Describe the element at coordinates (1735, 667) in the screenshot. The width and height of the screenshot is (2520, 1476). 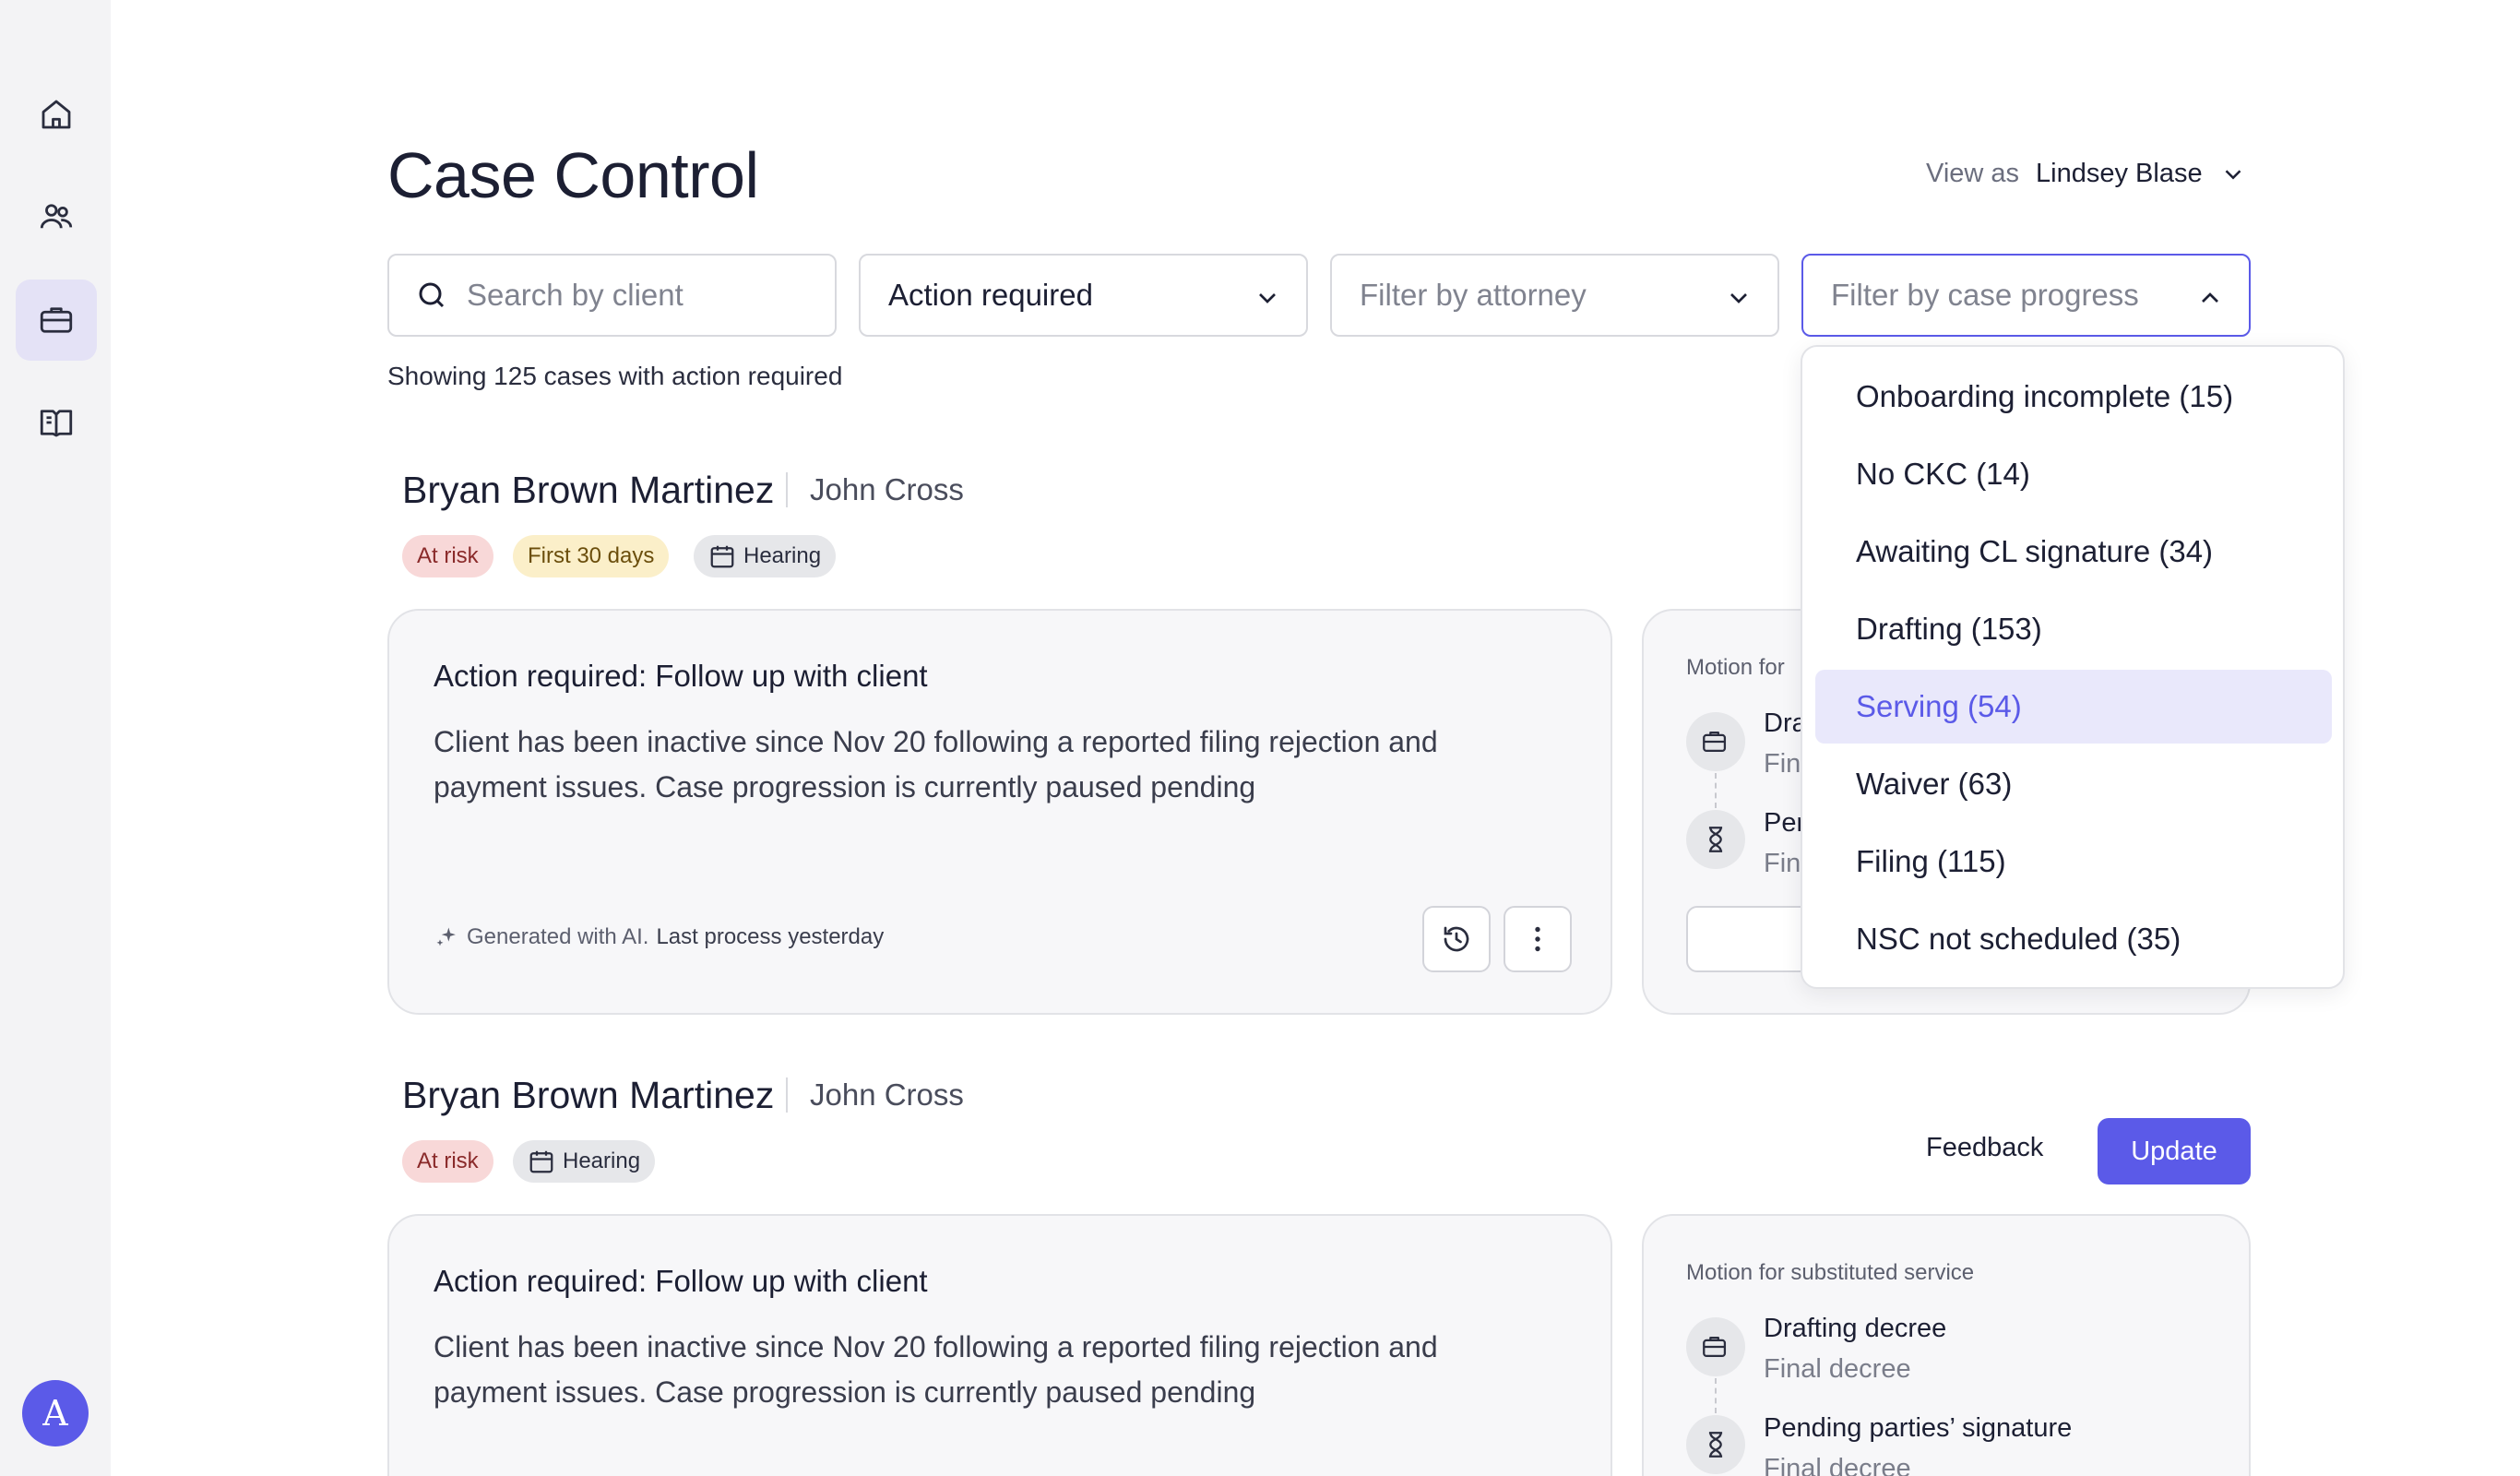
I see `progress-subtitle: Motion for` at that location.